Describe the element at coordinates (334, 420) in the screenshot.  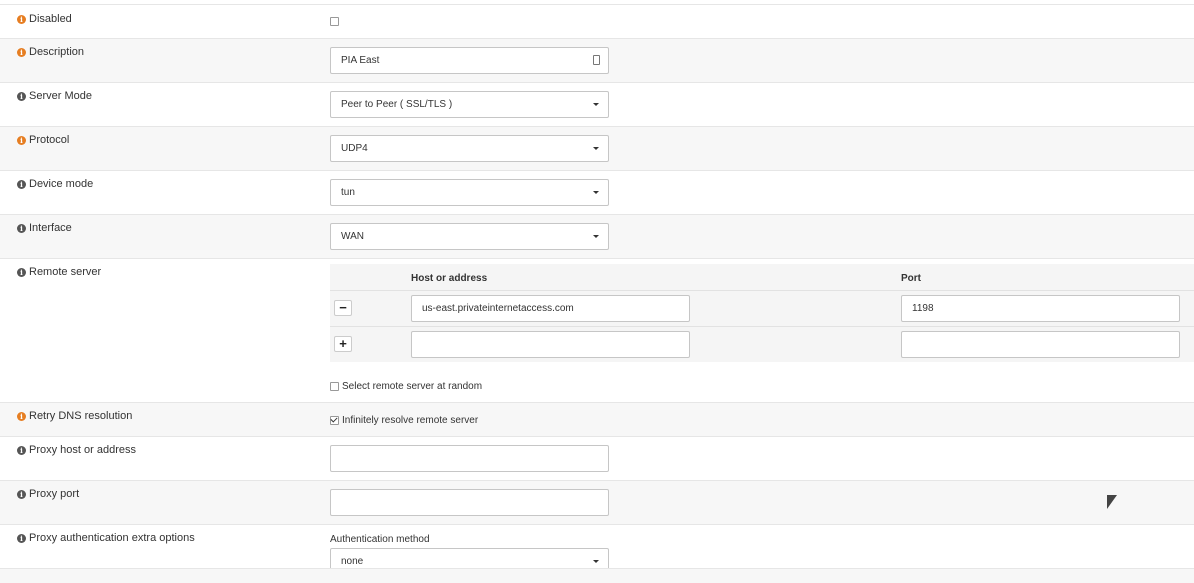
I see `retry-dns-checkbox` at that location.